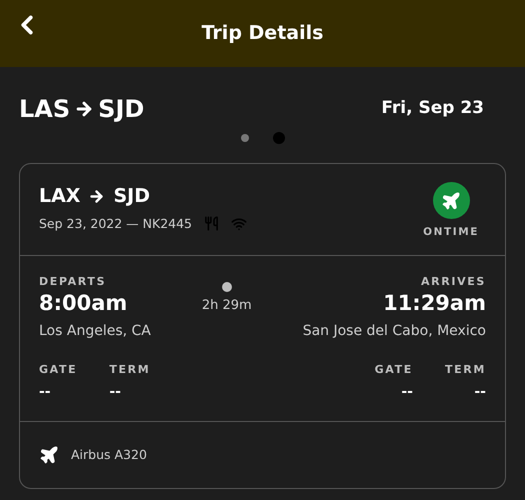 Image resolution: width=525 pixels, height=500 pixels. Describe the element at coordinates (212, 224) in the screenshot. I see `utensils-icon` at that location.